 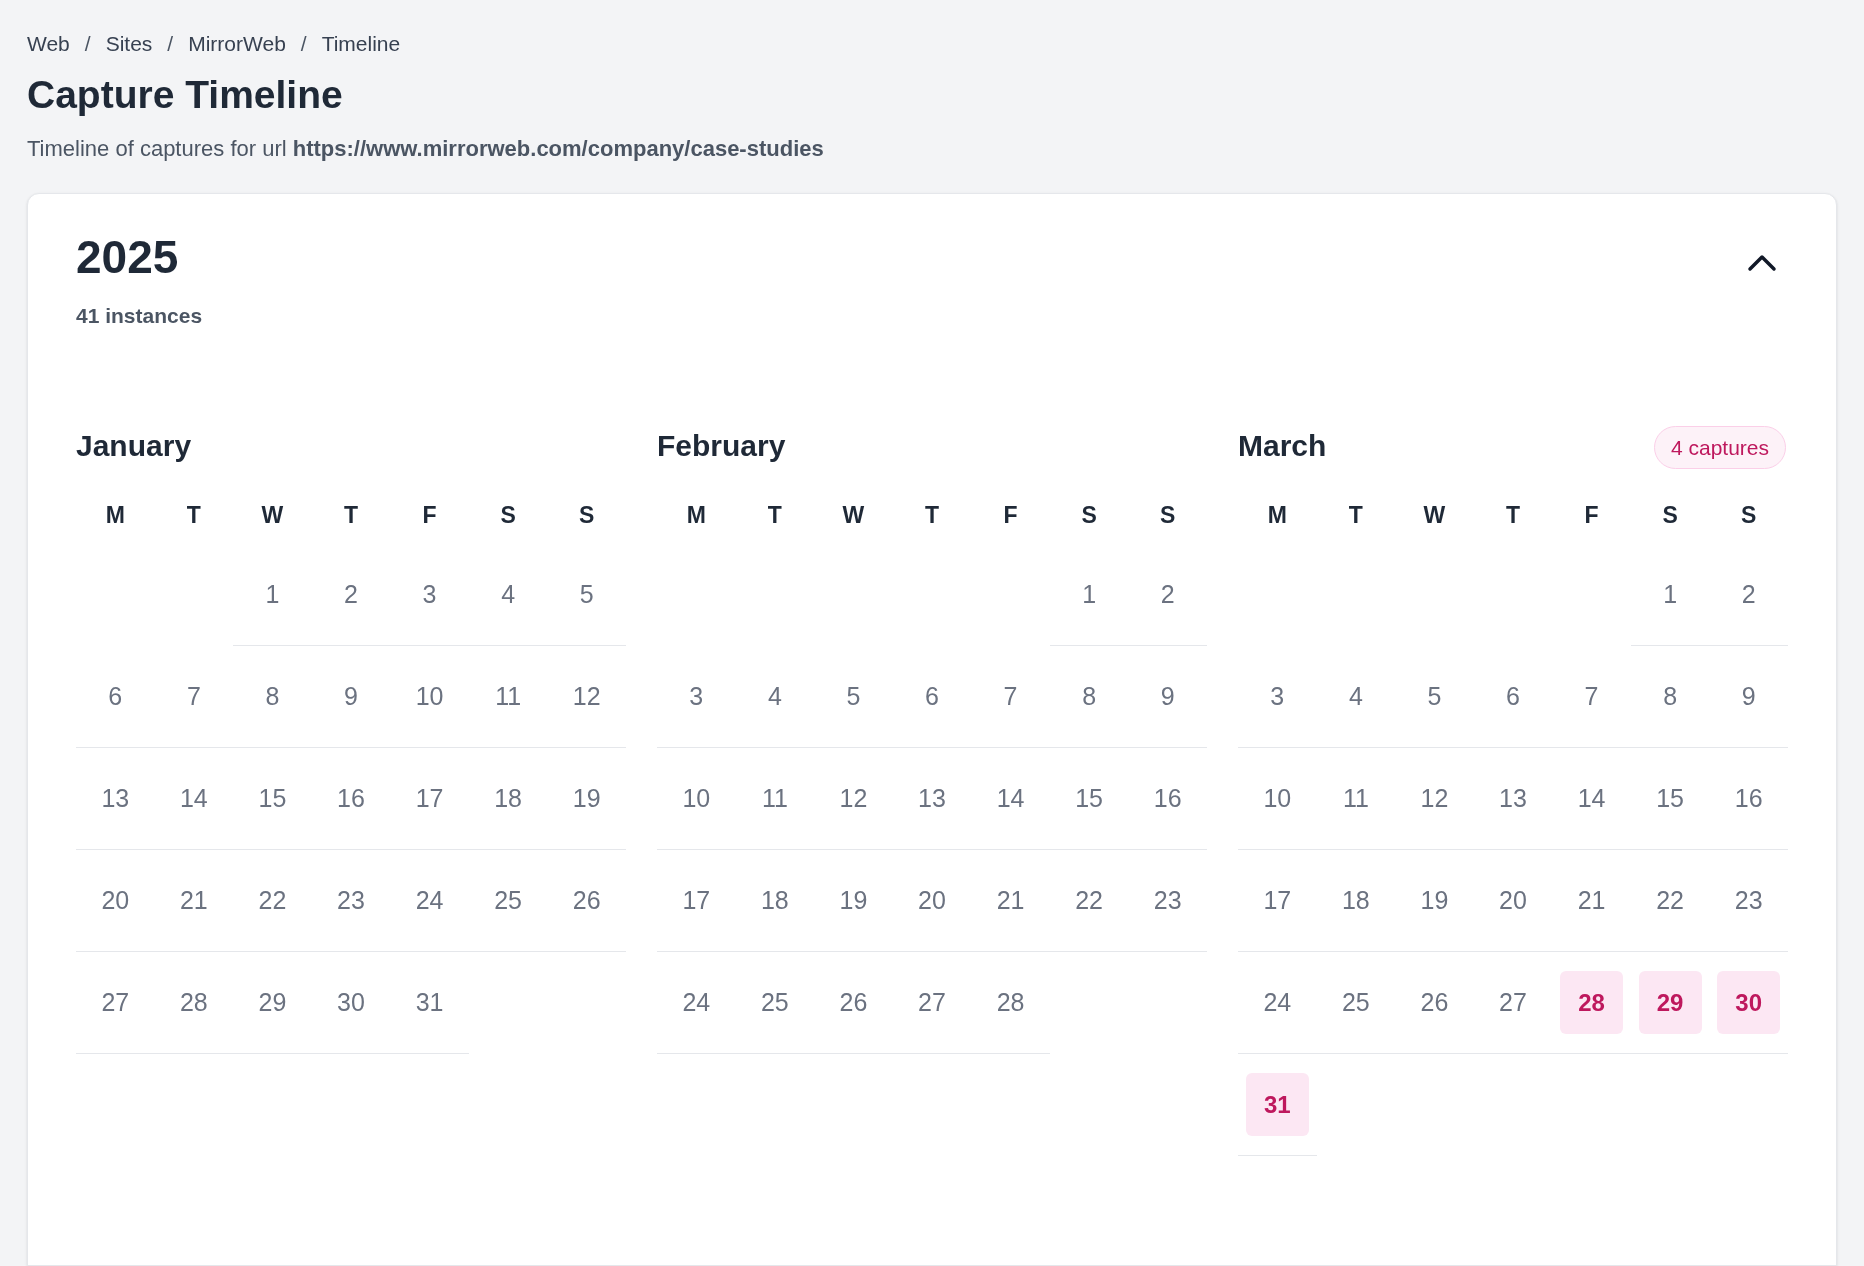 What do you see at coordinates (1719, 447) in the screenshot?
I see `captures-badge: 4 captures` at bounding box center [1719, 447].